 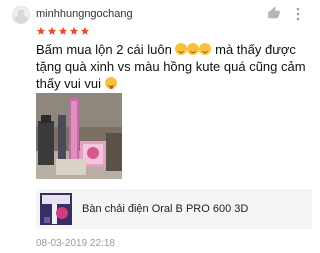 What do you see at coordinates (110, 83) in the screenshot?
I see `tongue-emoji-icon` at bounding box center [110, 83].